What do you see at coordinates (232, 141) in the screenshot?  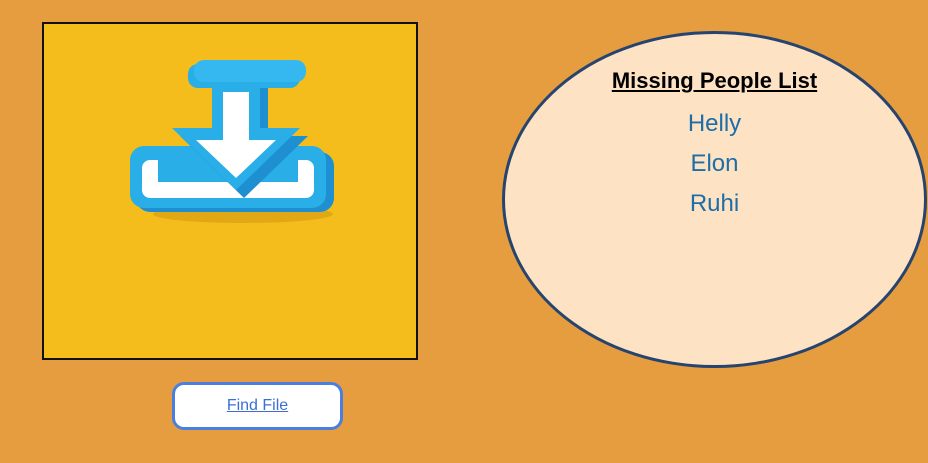 I see `download-tray-icon` at bounding box center [232, 141].